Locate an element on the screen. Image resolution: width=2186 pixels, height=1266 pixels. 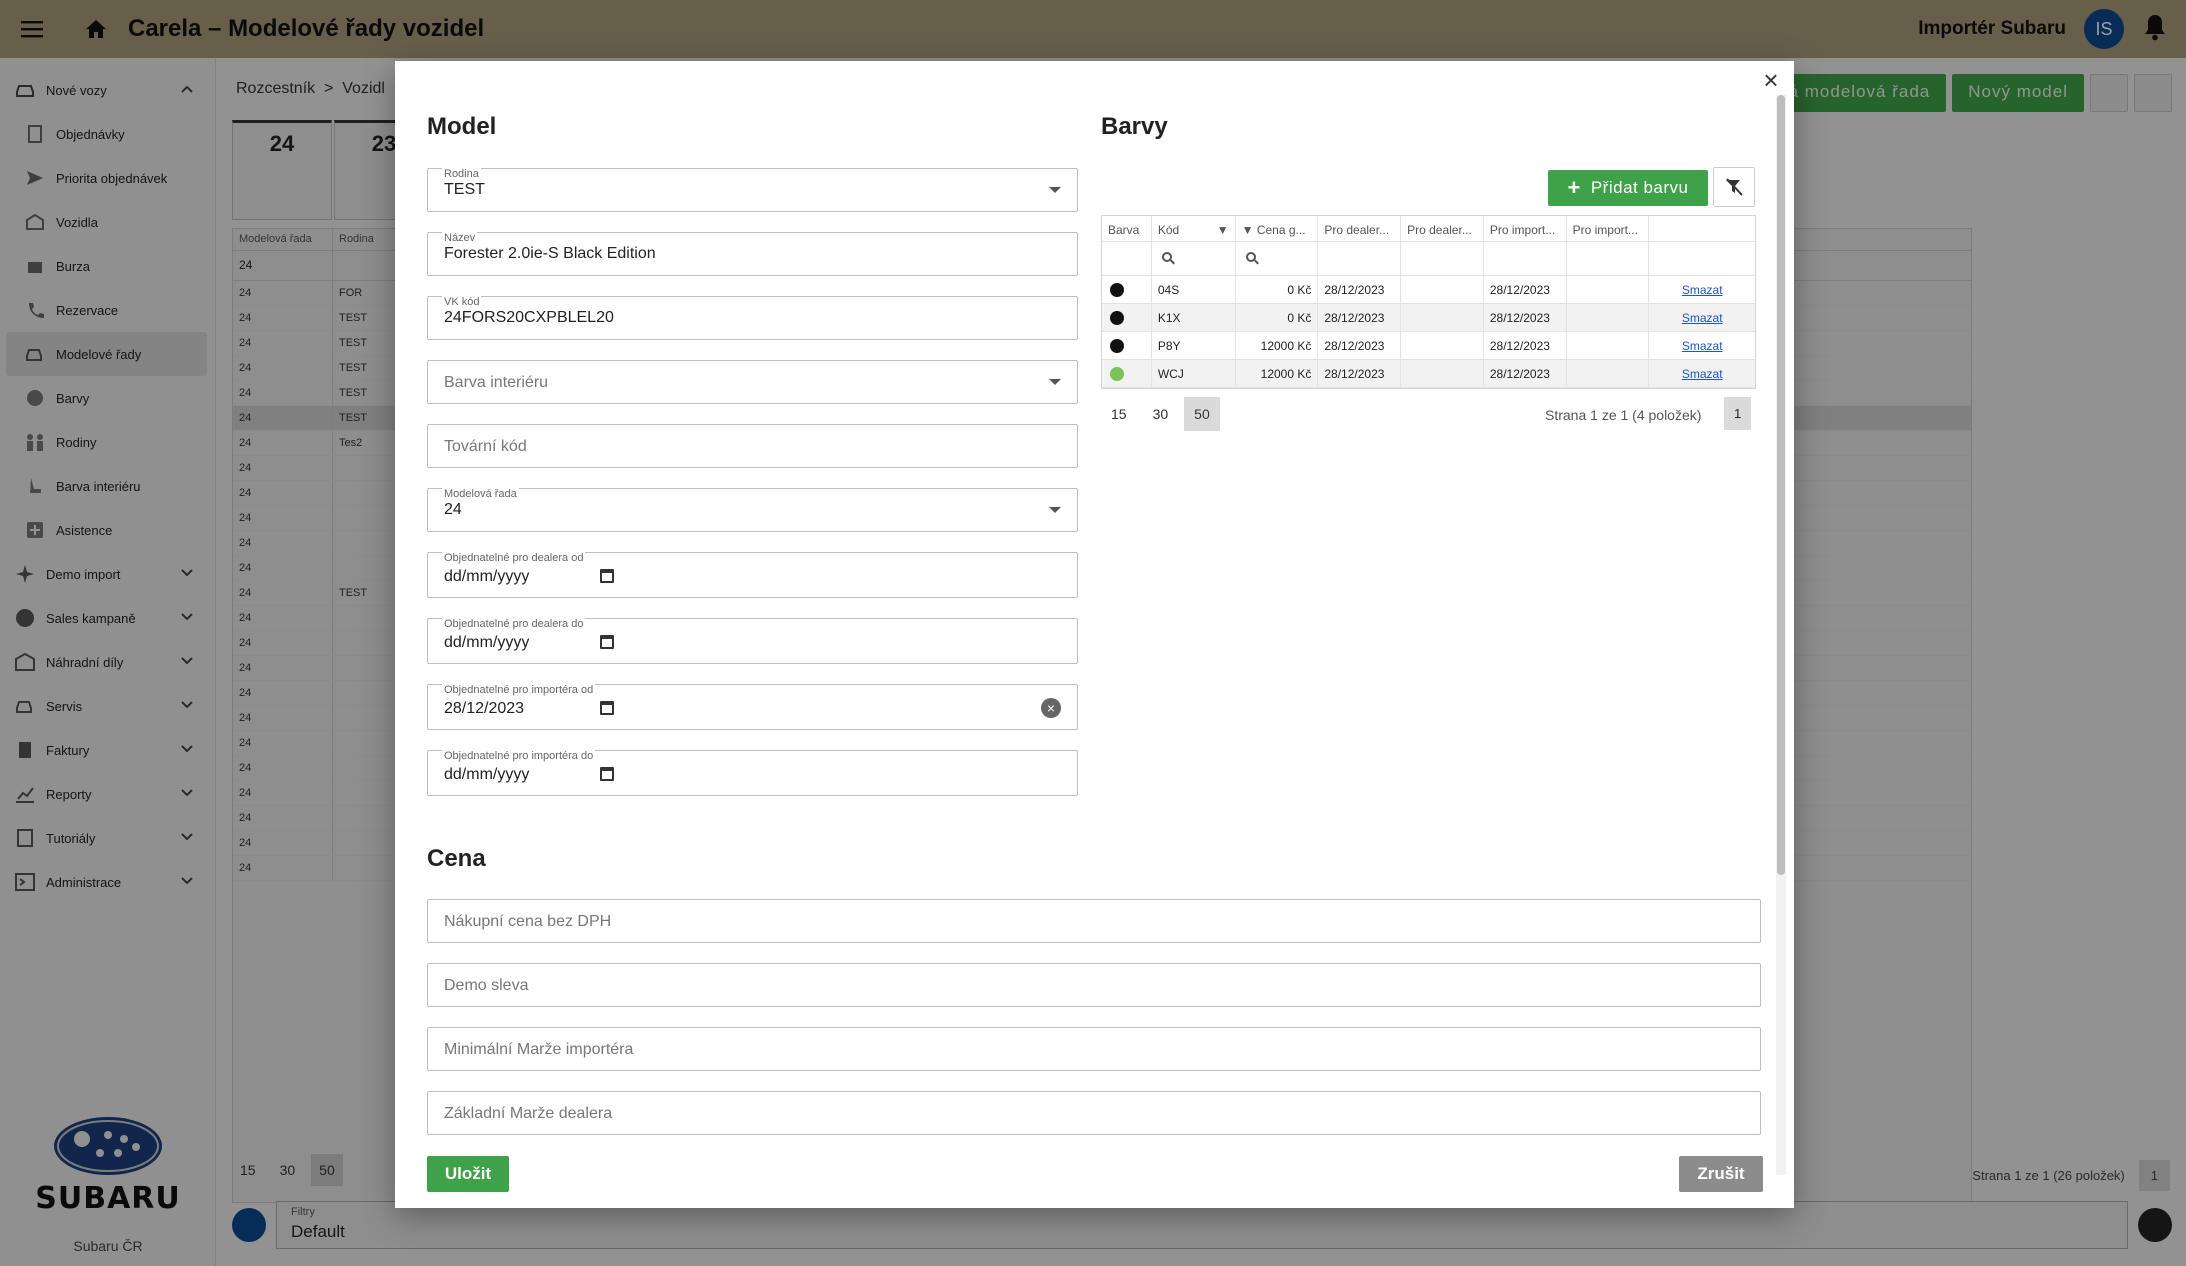
column-header: Kód ▼ is located at coordinates (1194, 228).